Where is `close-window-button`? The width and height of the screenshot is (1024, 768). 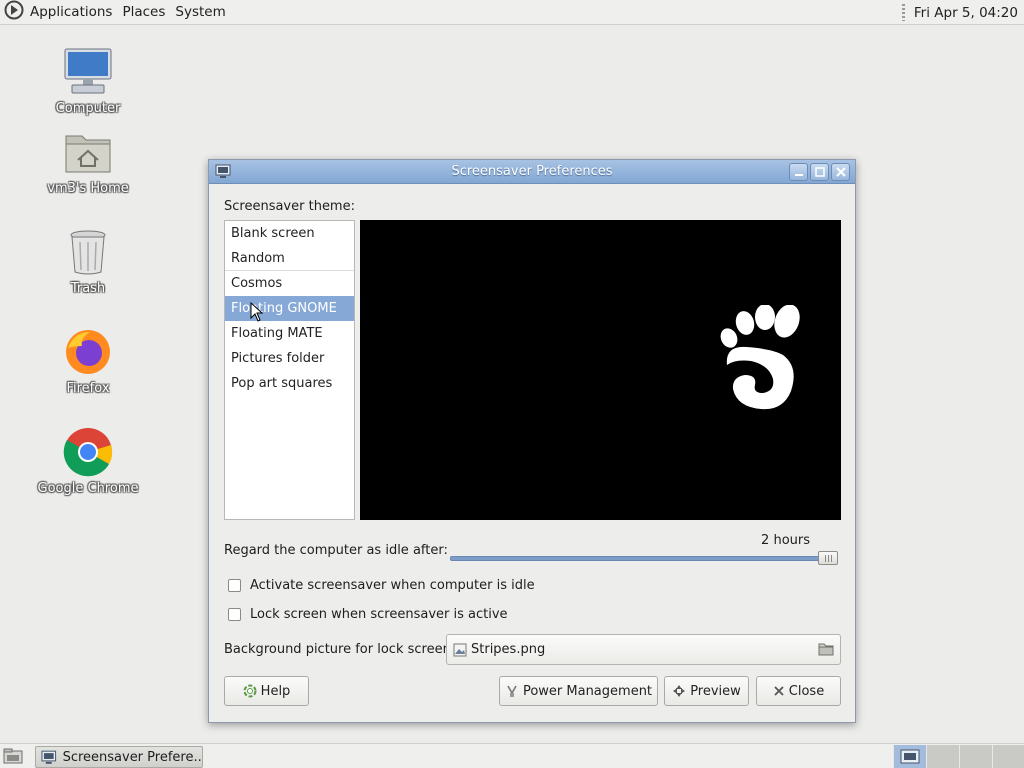
close-window-button is located at coordinates (840, 172).